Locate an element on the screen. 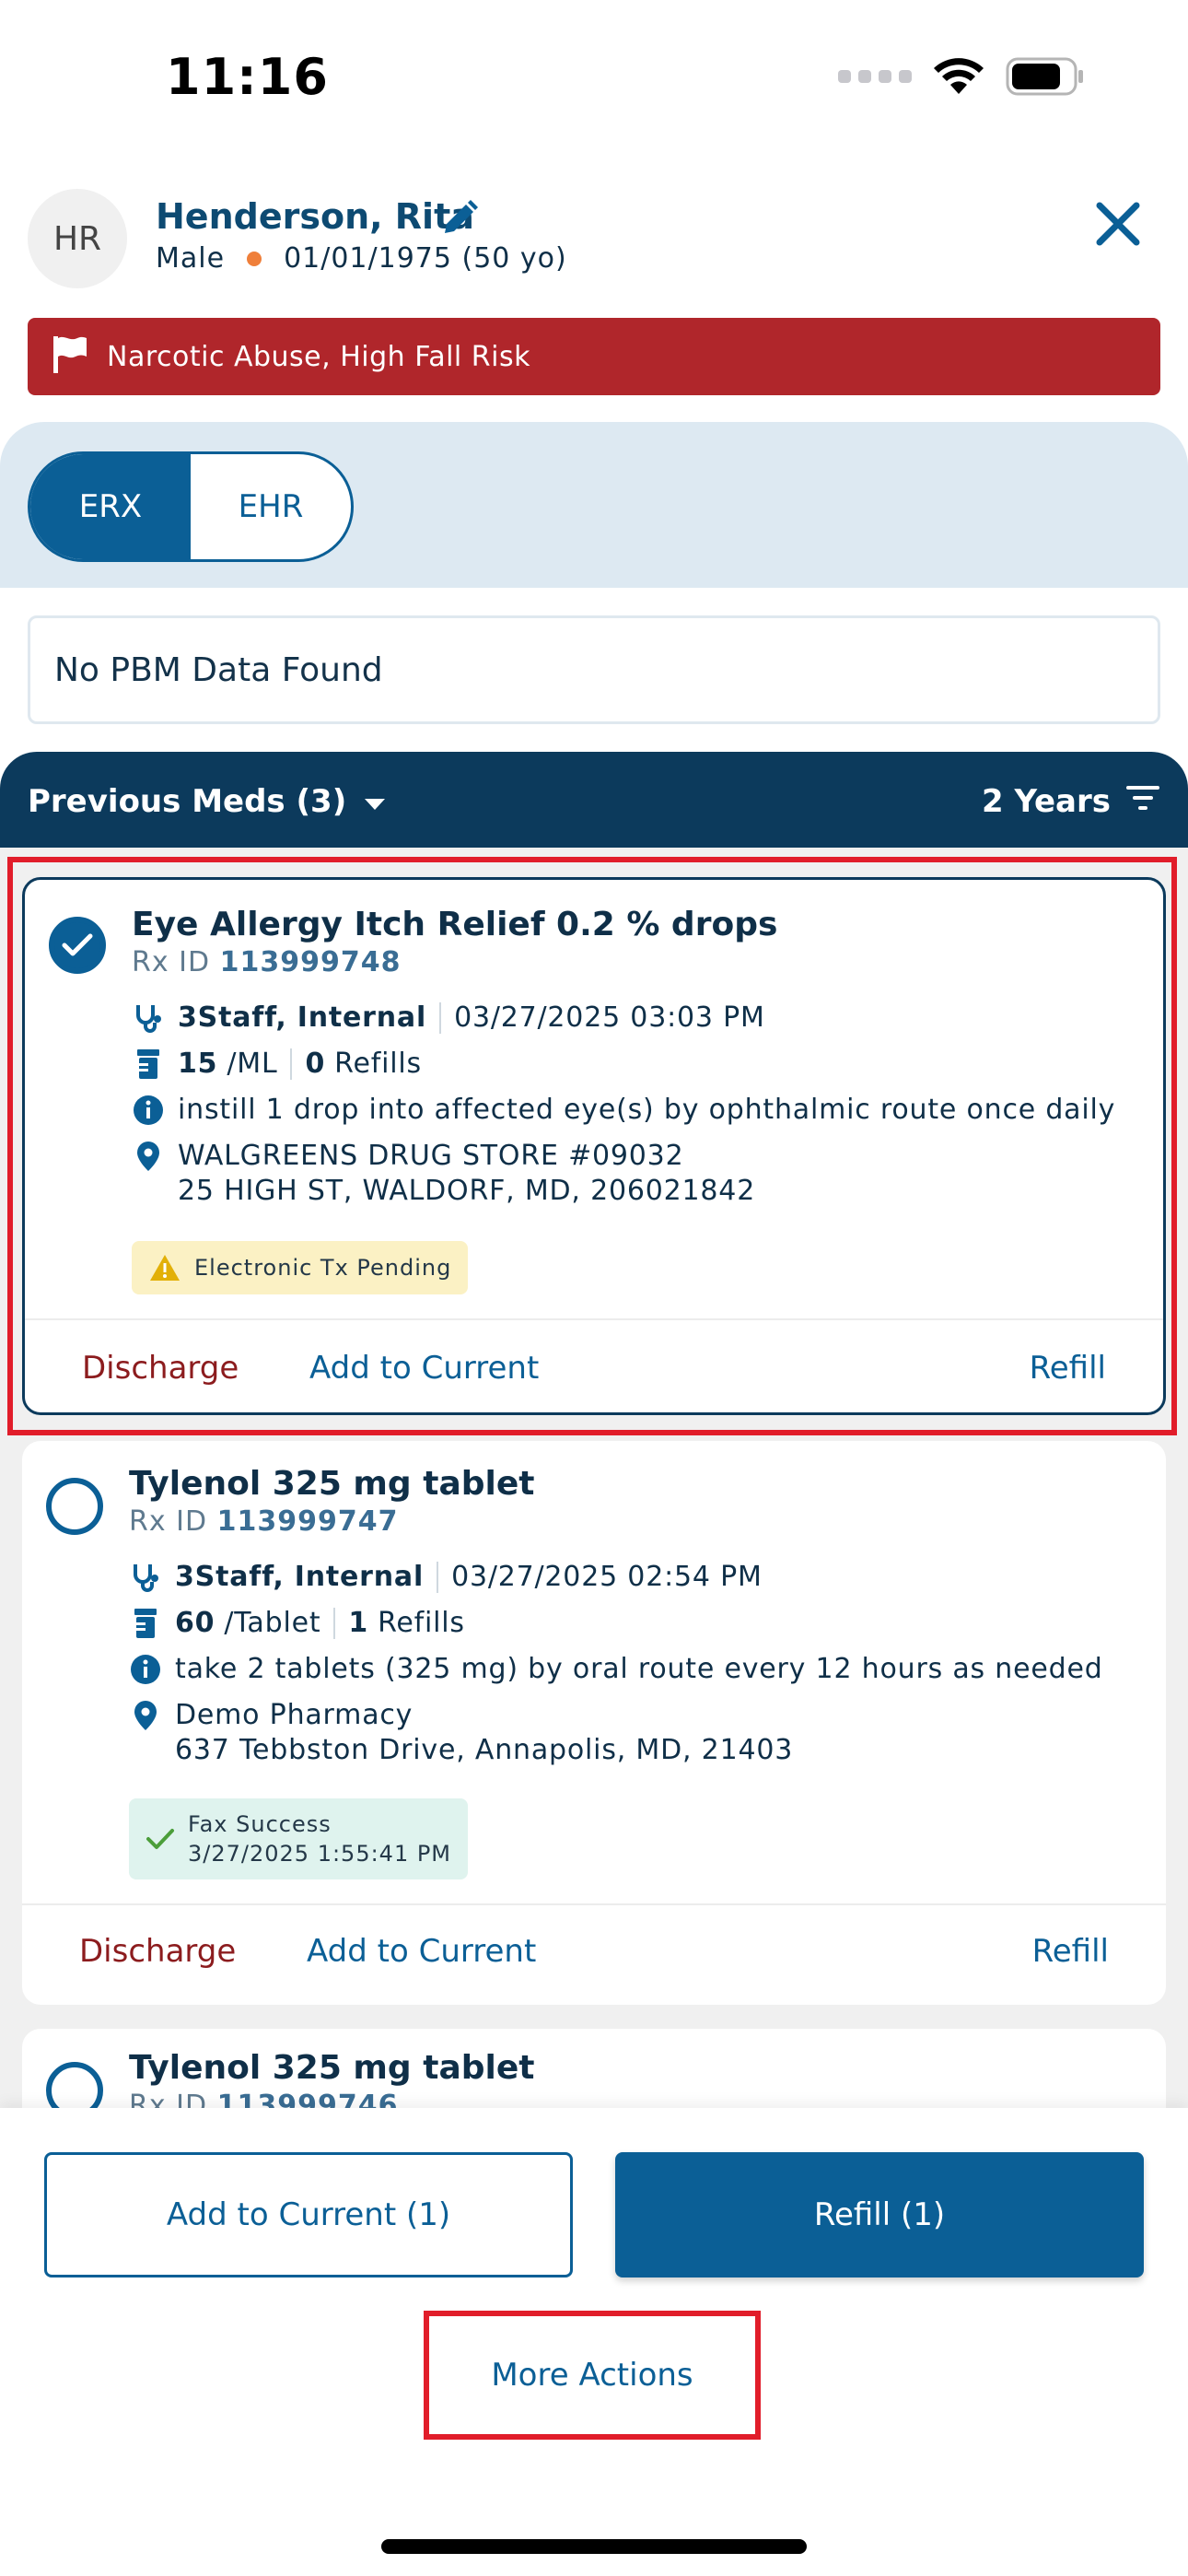 The width and height of the screenshot is (1188, 2576). status-badge: Fax Success 3/27/2025 1:55:41 PM is located at coordinates (299, 1838).